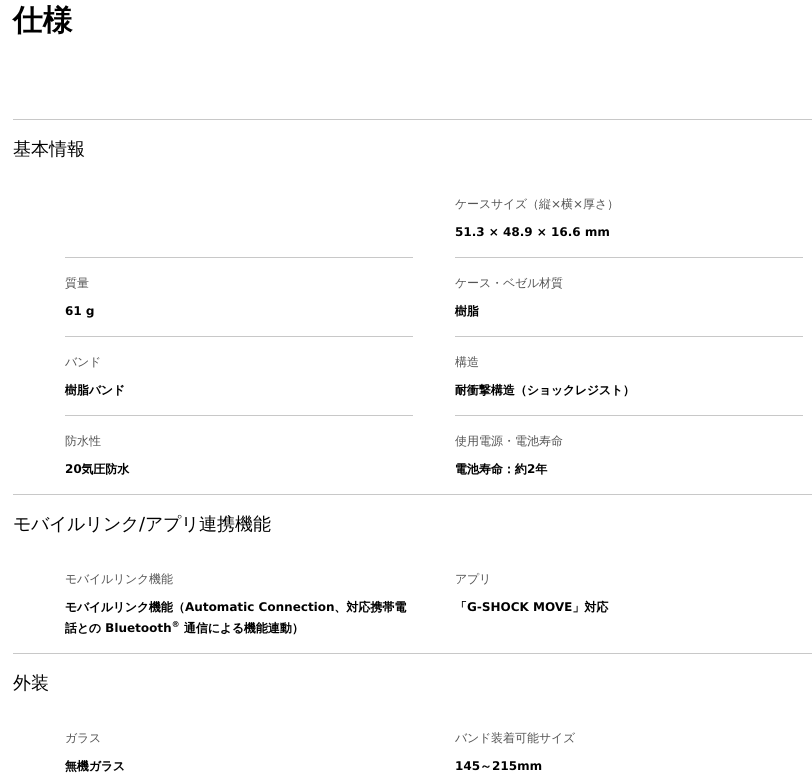  Describe the element at coordinates (83, 738) in the screenshot. I see `spec-label: ガラス` at that location.